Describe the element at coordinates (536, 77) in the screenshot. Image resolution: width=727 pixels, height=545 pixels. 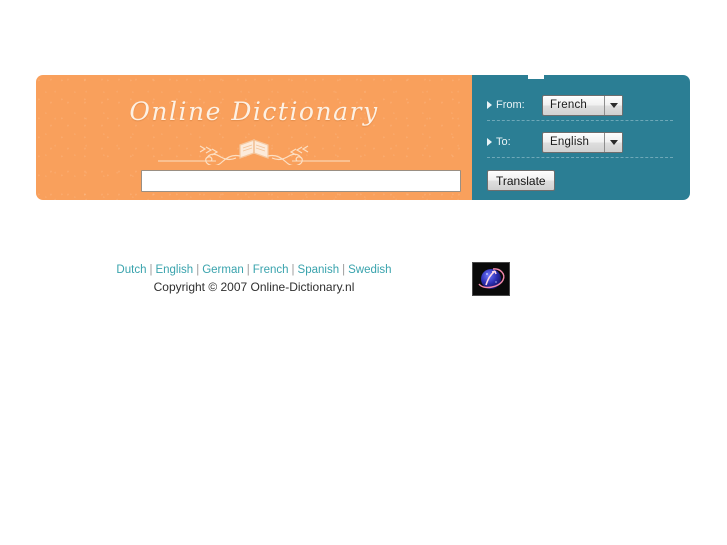
I see `panel-notch` at that location.